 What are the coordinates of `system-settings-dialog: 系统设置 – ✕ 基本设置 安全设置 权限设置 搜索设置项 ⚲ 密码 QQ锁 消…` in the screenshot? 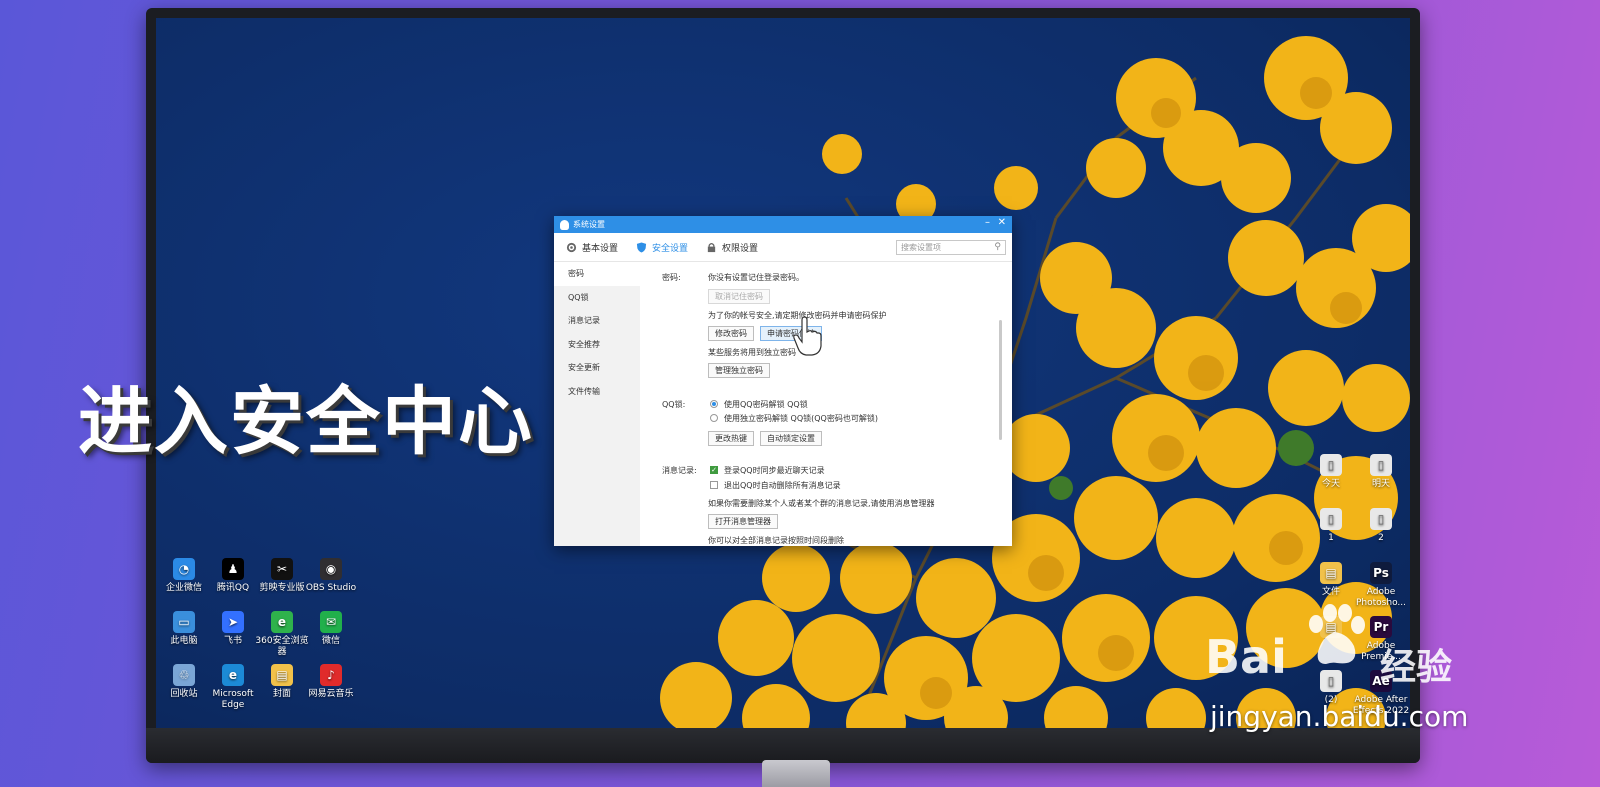 It's located at (783, 381).